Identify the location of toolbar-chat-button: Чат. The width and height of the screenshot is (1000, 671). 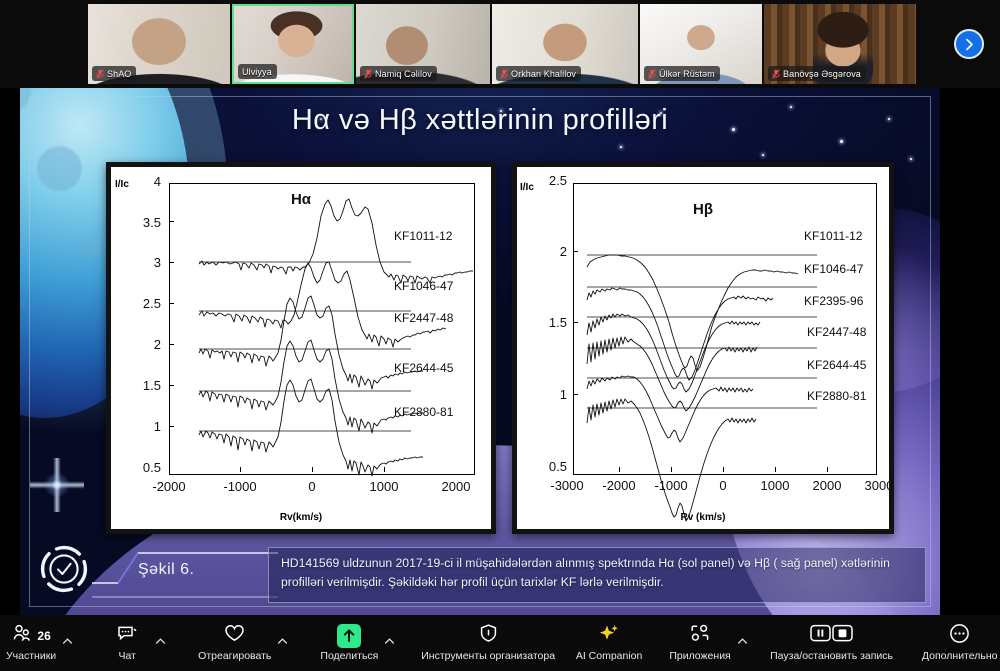
(127, 643).